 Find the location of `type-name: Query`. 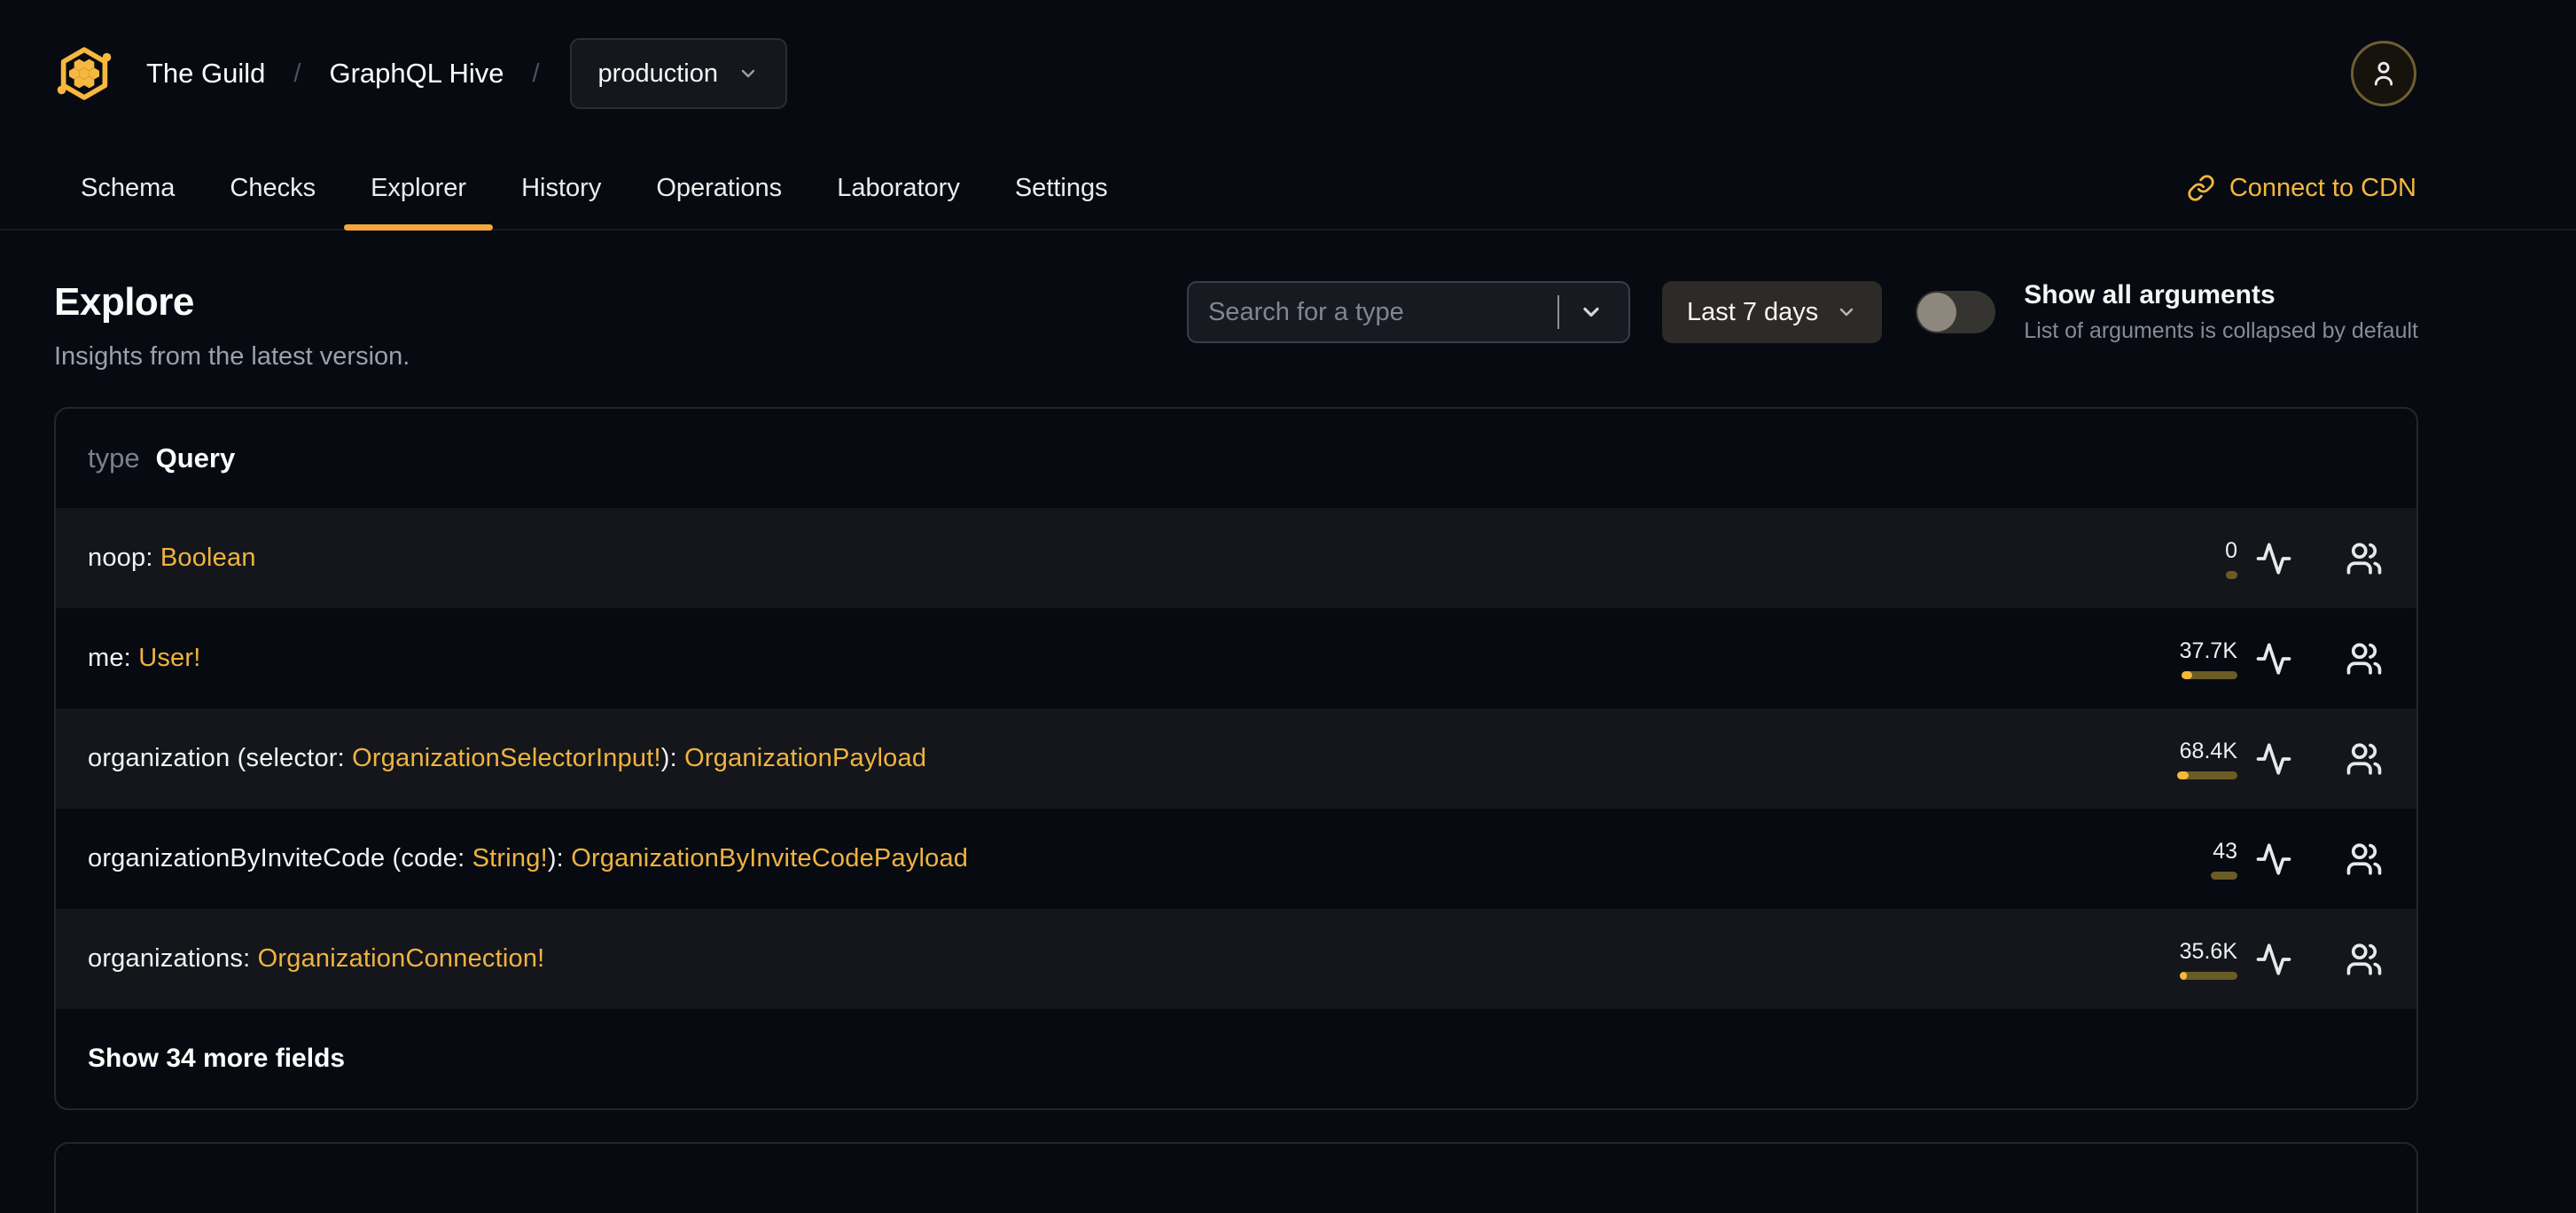

type-name: Query is located at coordinates (195, 458).